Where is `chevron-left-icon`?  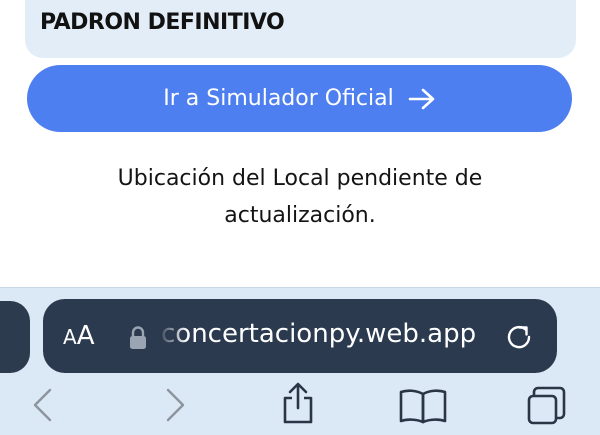
chevron-left-icon is located at coordinates (42, 405).